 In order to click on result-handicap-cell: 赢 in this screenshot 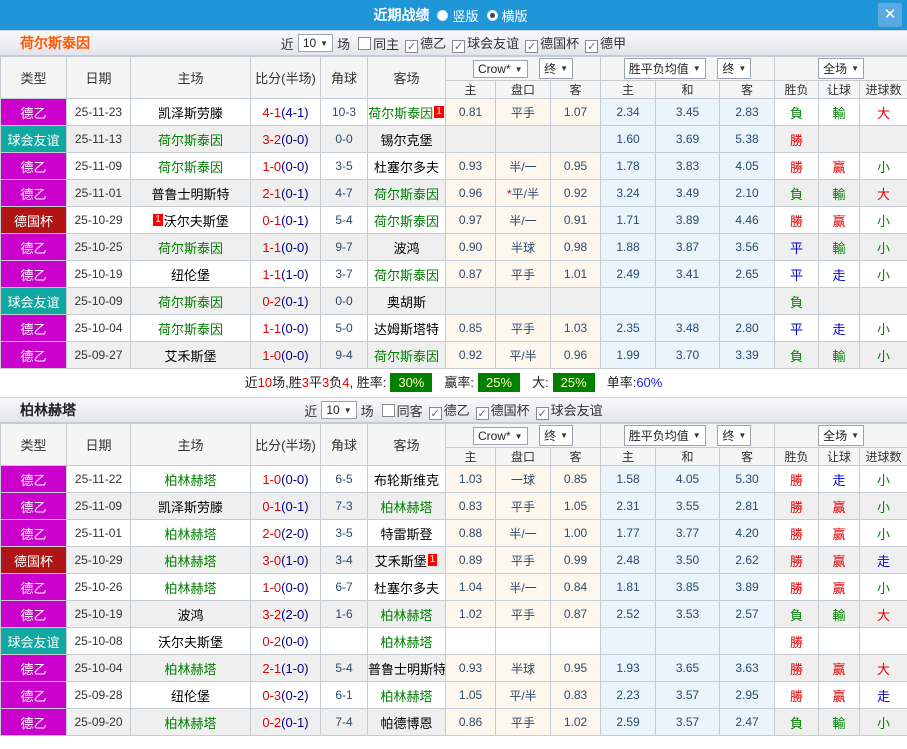, I will do `click(839, 220)`.